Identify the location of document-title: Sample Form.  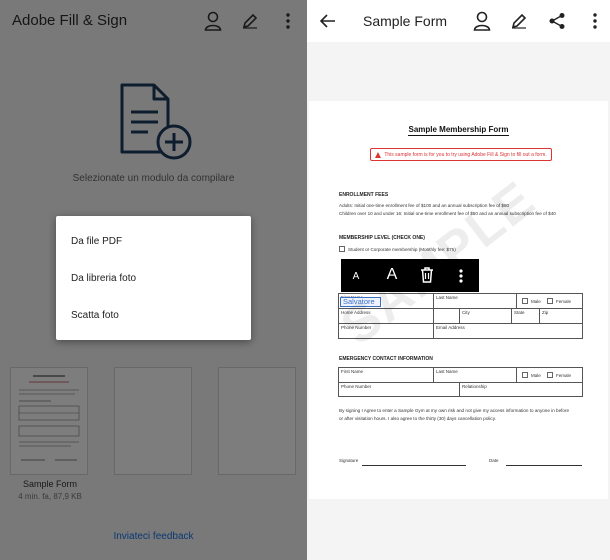
(405, 21).